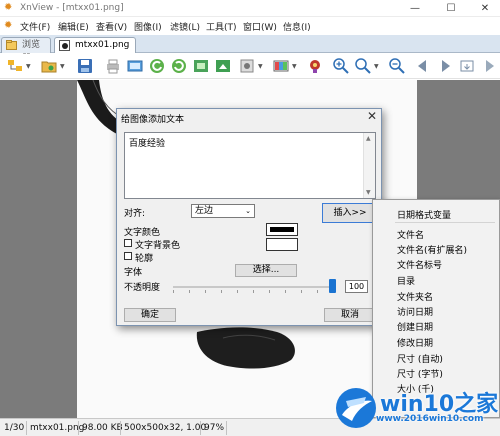  I want to click on open-folder-icon, so click(49, 66).